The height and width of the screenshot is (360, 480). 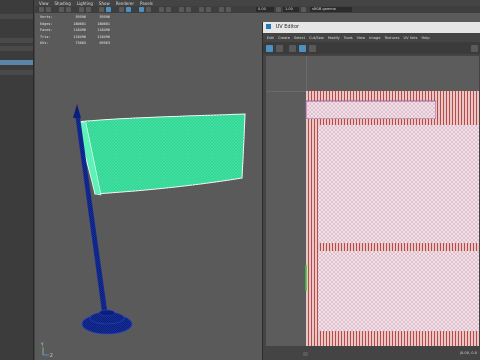 I want to click on uv-shell-top, so click(x=392, y=96).